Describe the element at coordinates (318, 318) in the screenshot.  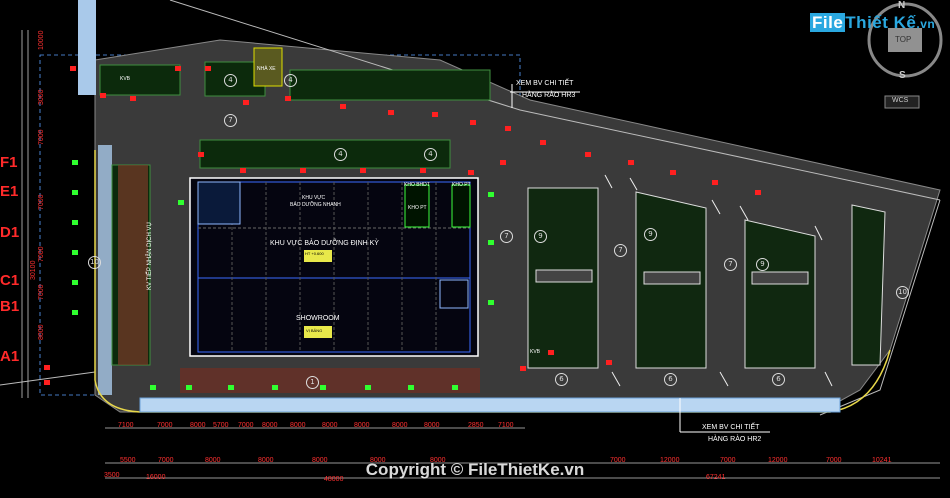
I see `showroom-label: SHOWROOM` at that location.